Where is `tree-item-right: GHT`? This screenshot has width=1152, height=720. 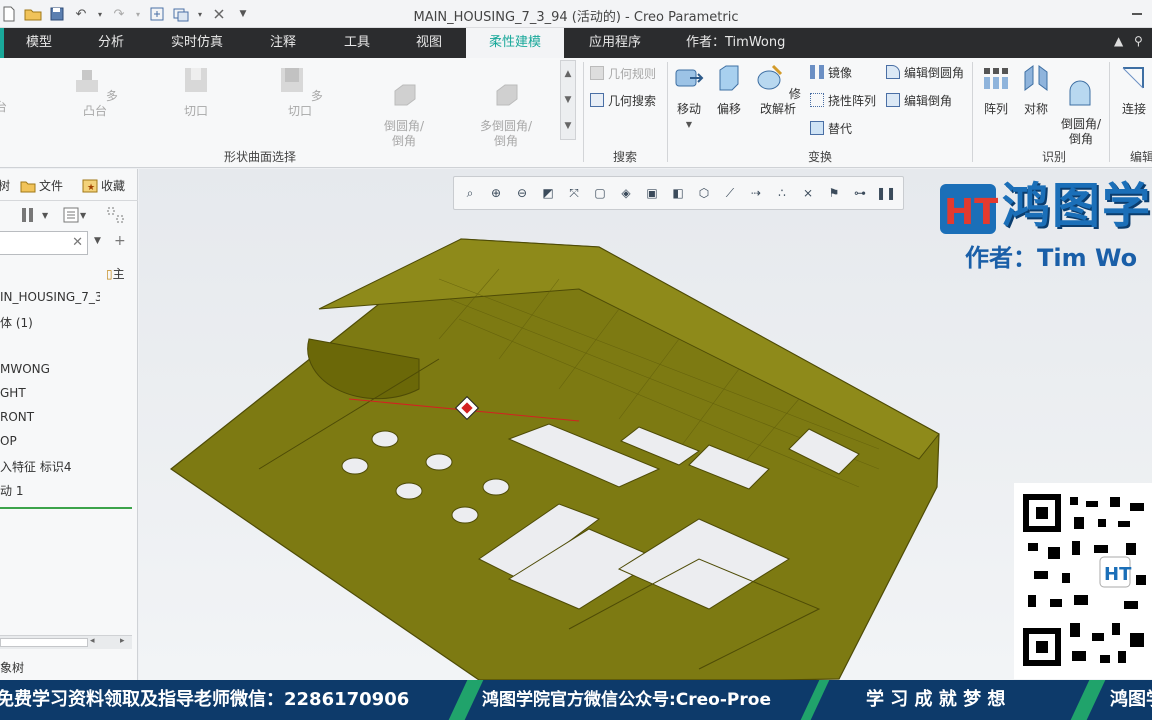 tree-item-right: GHT is located at coordinates (50, 393).